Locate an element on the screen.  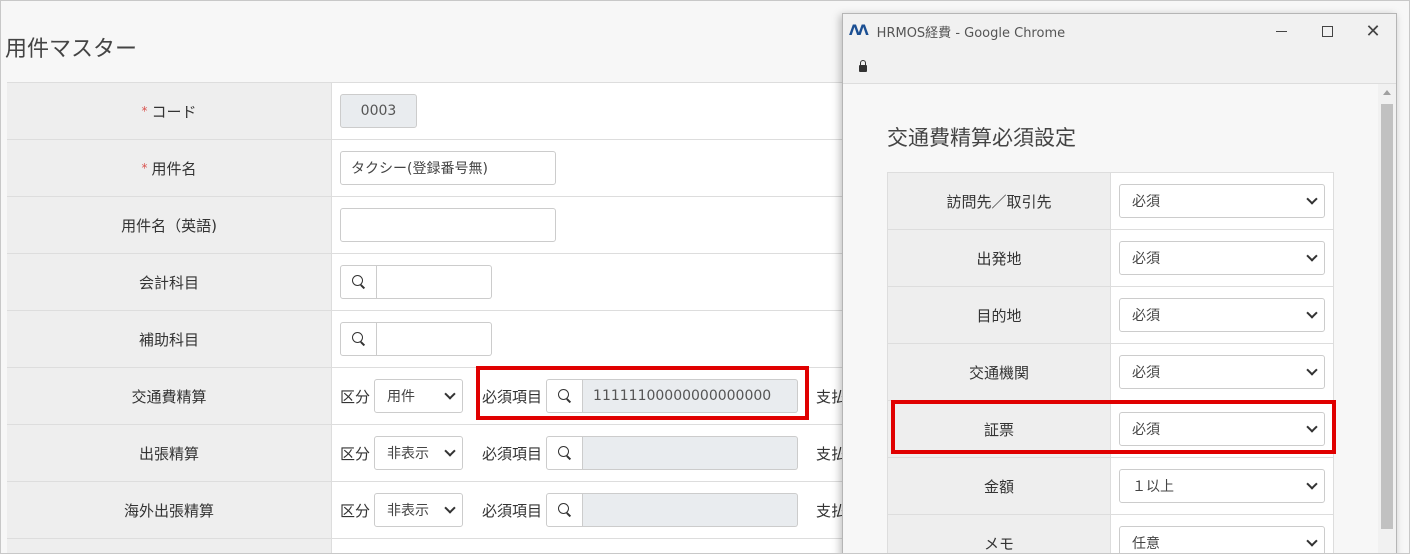
sub-account-search-button is located at coordinates (358, 339).